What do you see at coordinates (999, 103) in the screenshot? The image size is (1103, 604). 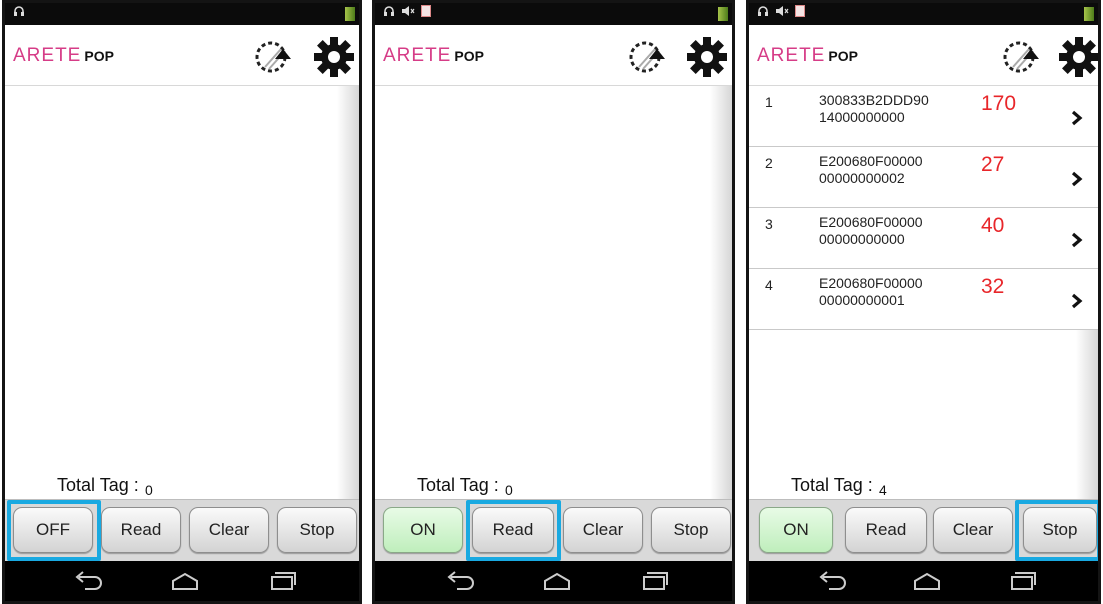 I see `tag-count: 170` at bounding box center [999, 103].